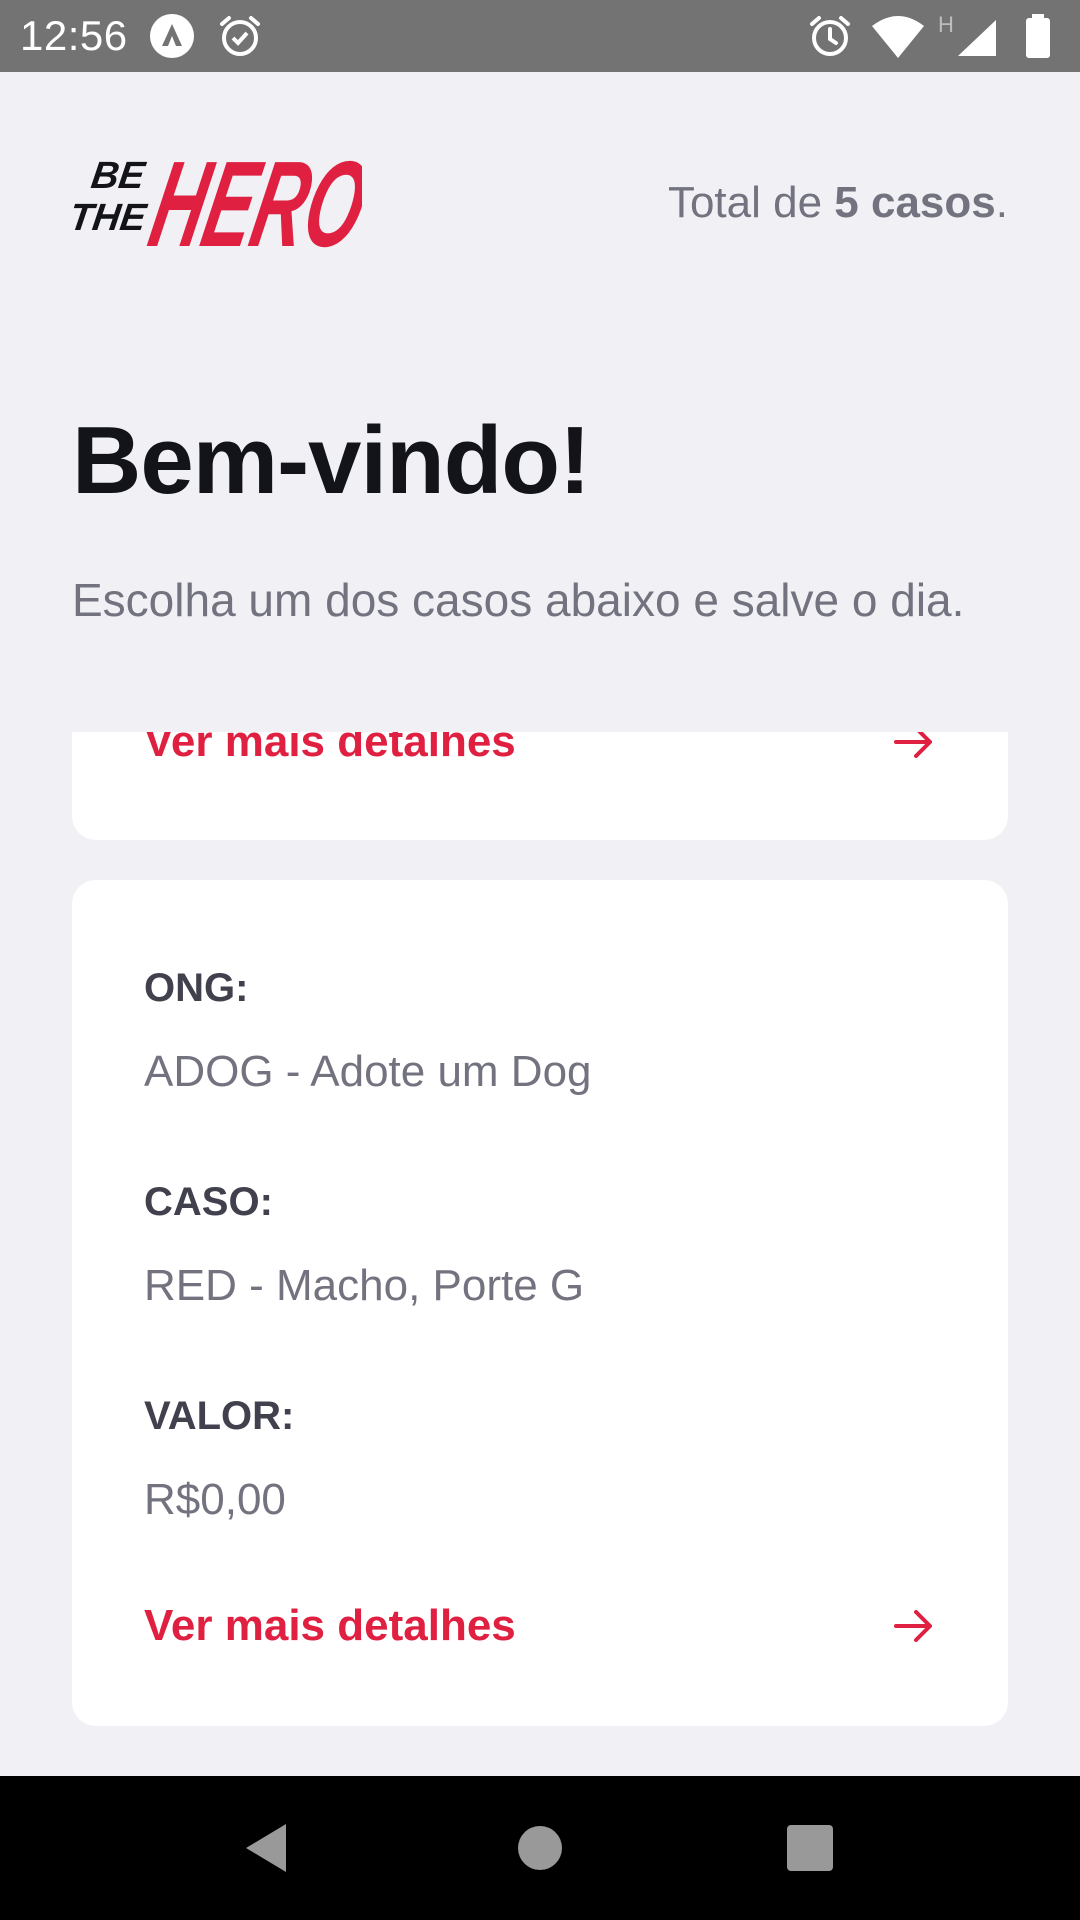  What do you see at coordinates (1038, 36) in the screenshot?
I see `battery-icon` at bounding box center [1038, 36].